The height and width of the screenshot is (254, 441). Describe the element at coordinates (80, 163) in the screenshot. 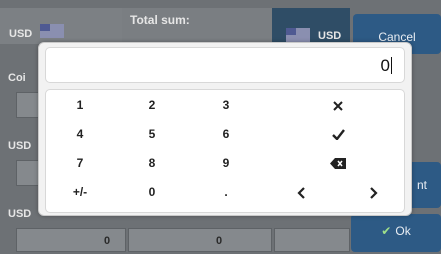

I see `key-7: 7` at that location.